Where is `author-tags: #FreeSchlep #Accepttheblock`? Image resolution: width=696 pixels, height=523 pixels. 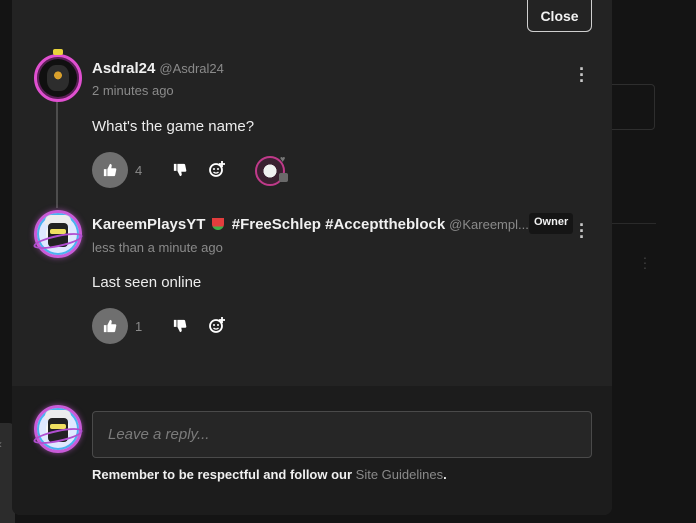 author-tags: #FreeSchlep #Accepttheblock is located at coordinates (338, 224).